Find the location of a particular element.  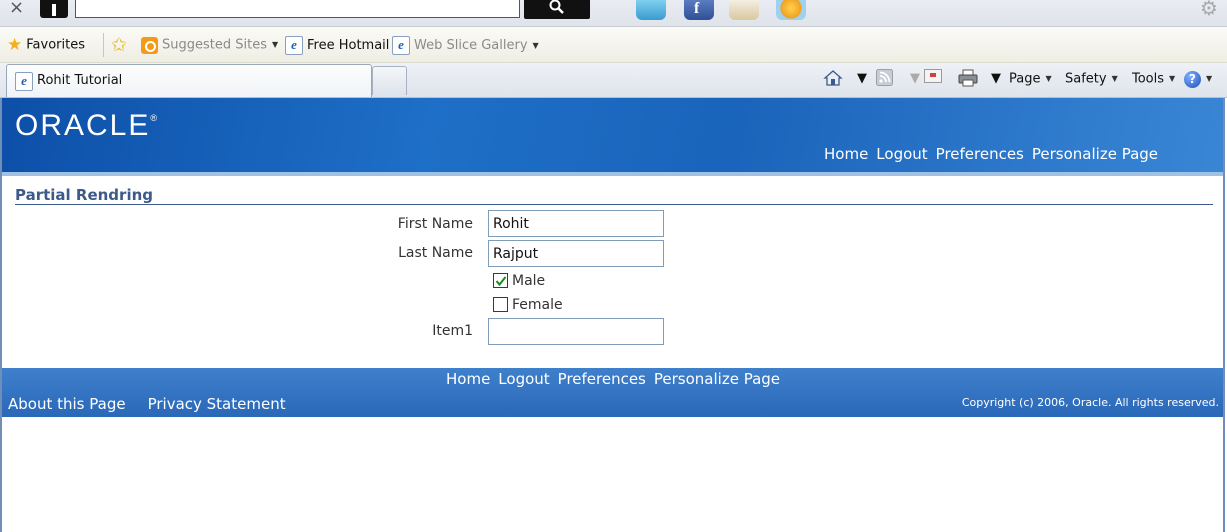

first-name-label: First Name is located at coordinates (435, 224).